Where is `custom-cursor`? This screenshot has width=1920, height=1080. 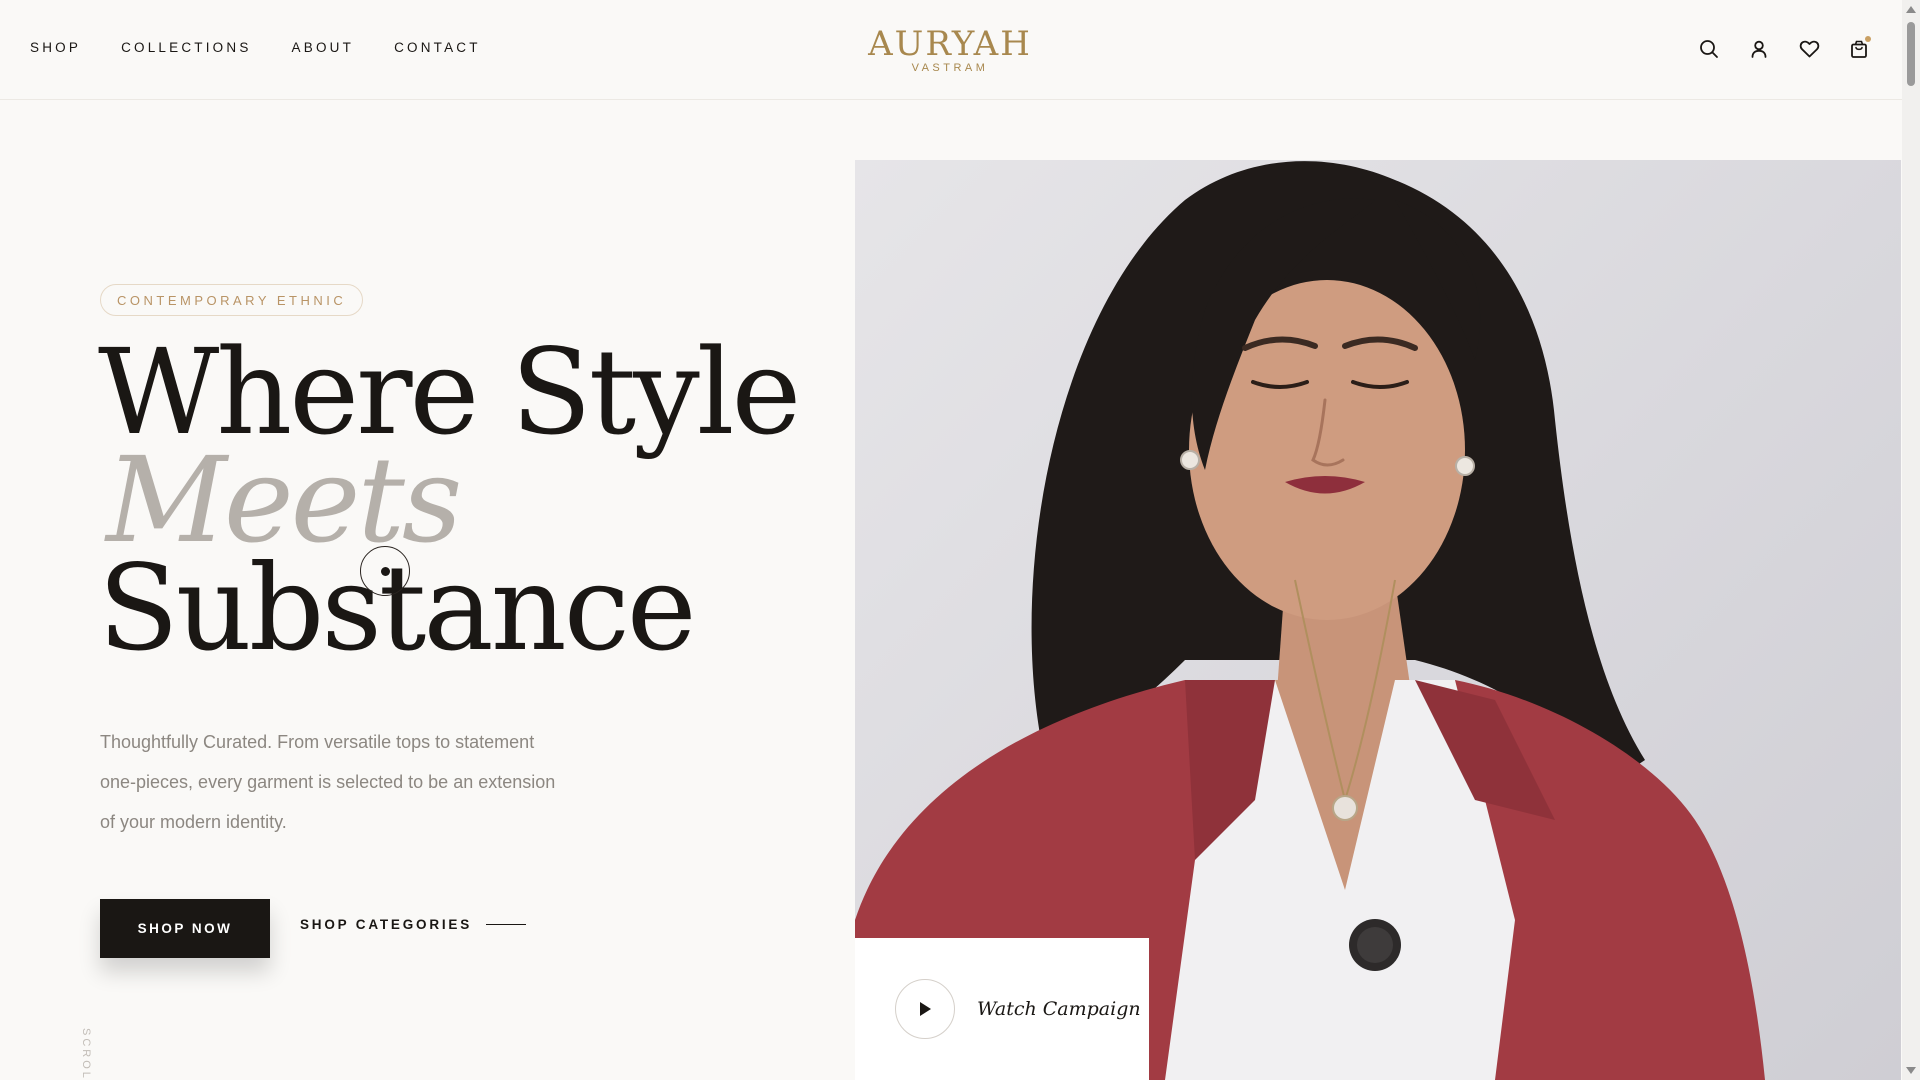
custom-cursor is located at coordinates (385, 571).